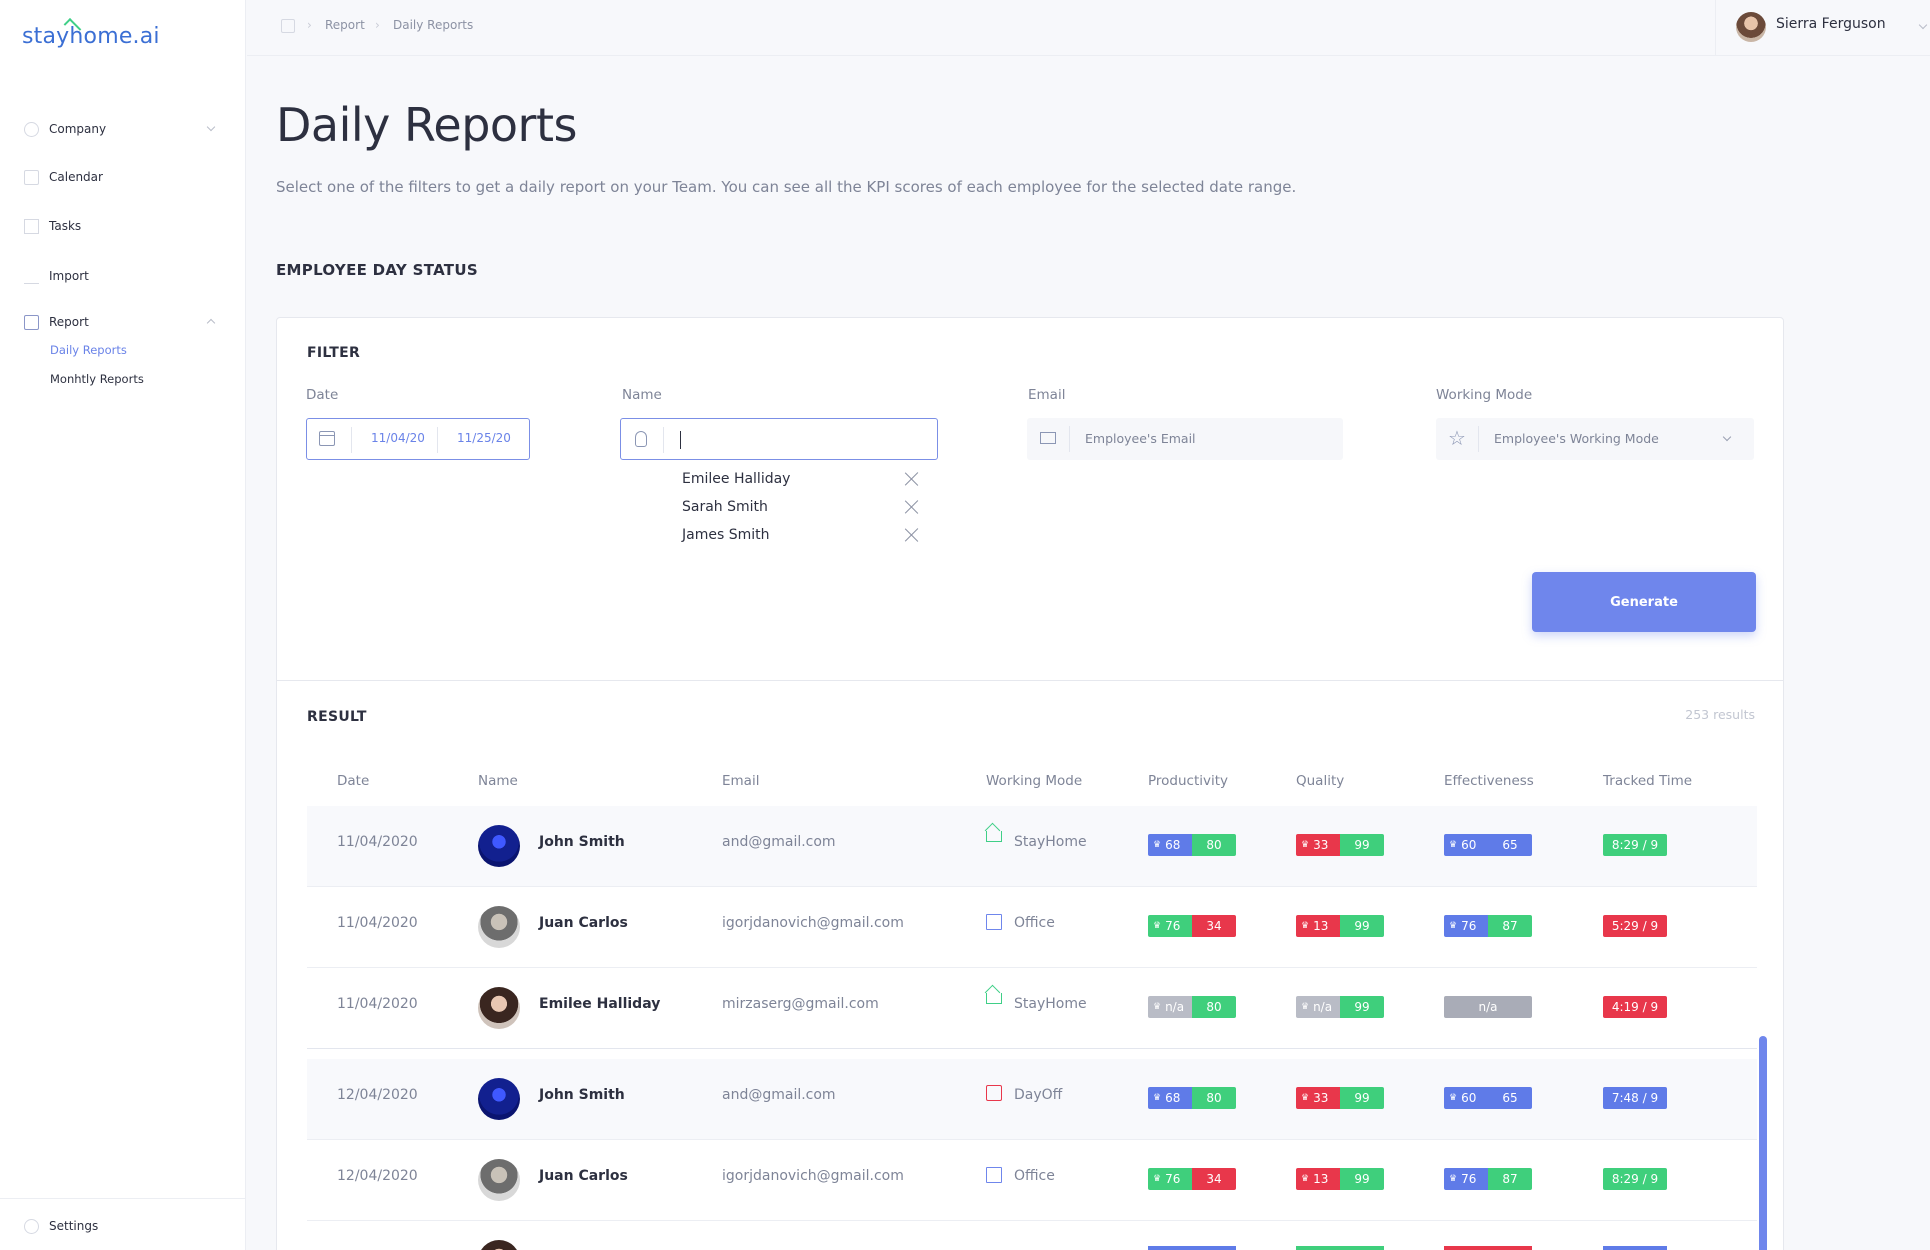 This screenshot has height=1250, width=1930. What do you see at coordinates (599, 1004) in the screenshot?
I see `cell-name: Emilee Halliday` at bounding box center [599, 1004].